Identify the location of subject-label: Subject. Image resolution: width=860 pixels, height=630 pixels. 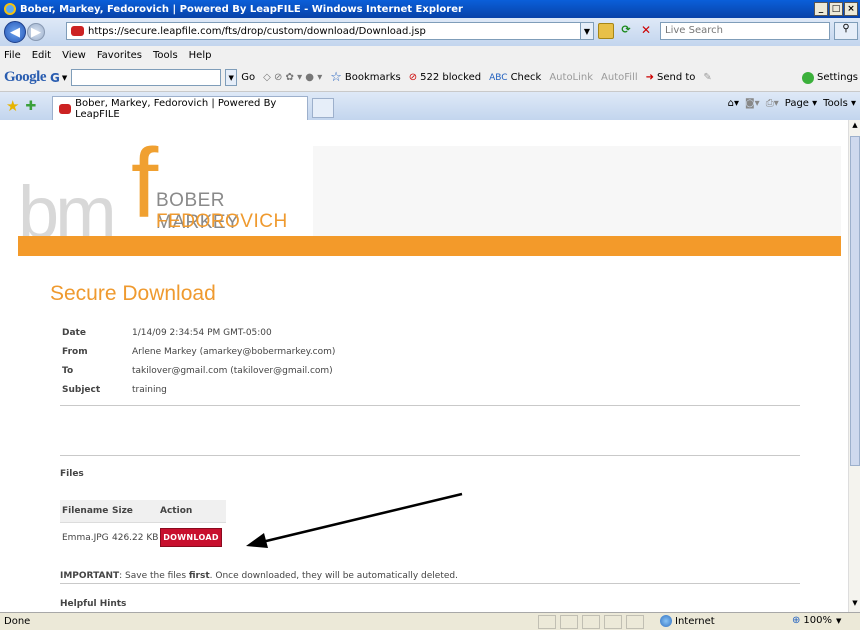
(81, 390).